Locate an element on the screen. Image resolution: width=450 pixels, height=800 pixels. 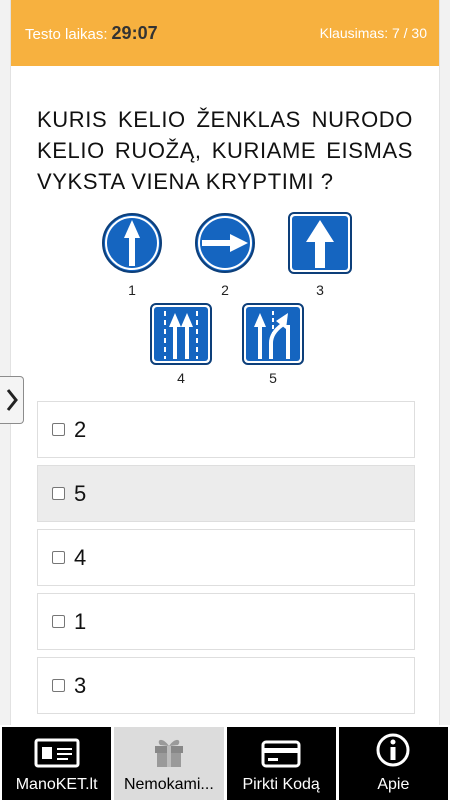
sign-number: 3 is located at coordinates (320, 290).